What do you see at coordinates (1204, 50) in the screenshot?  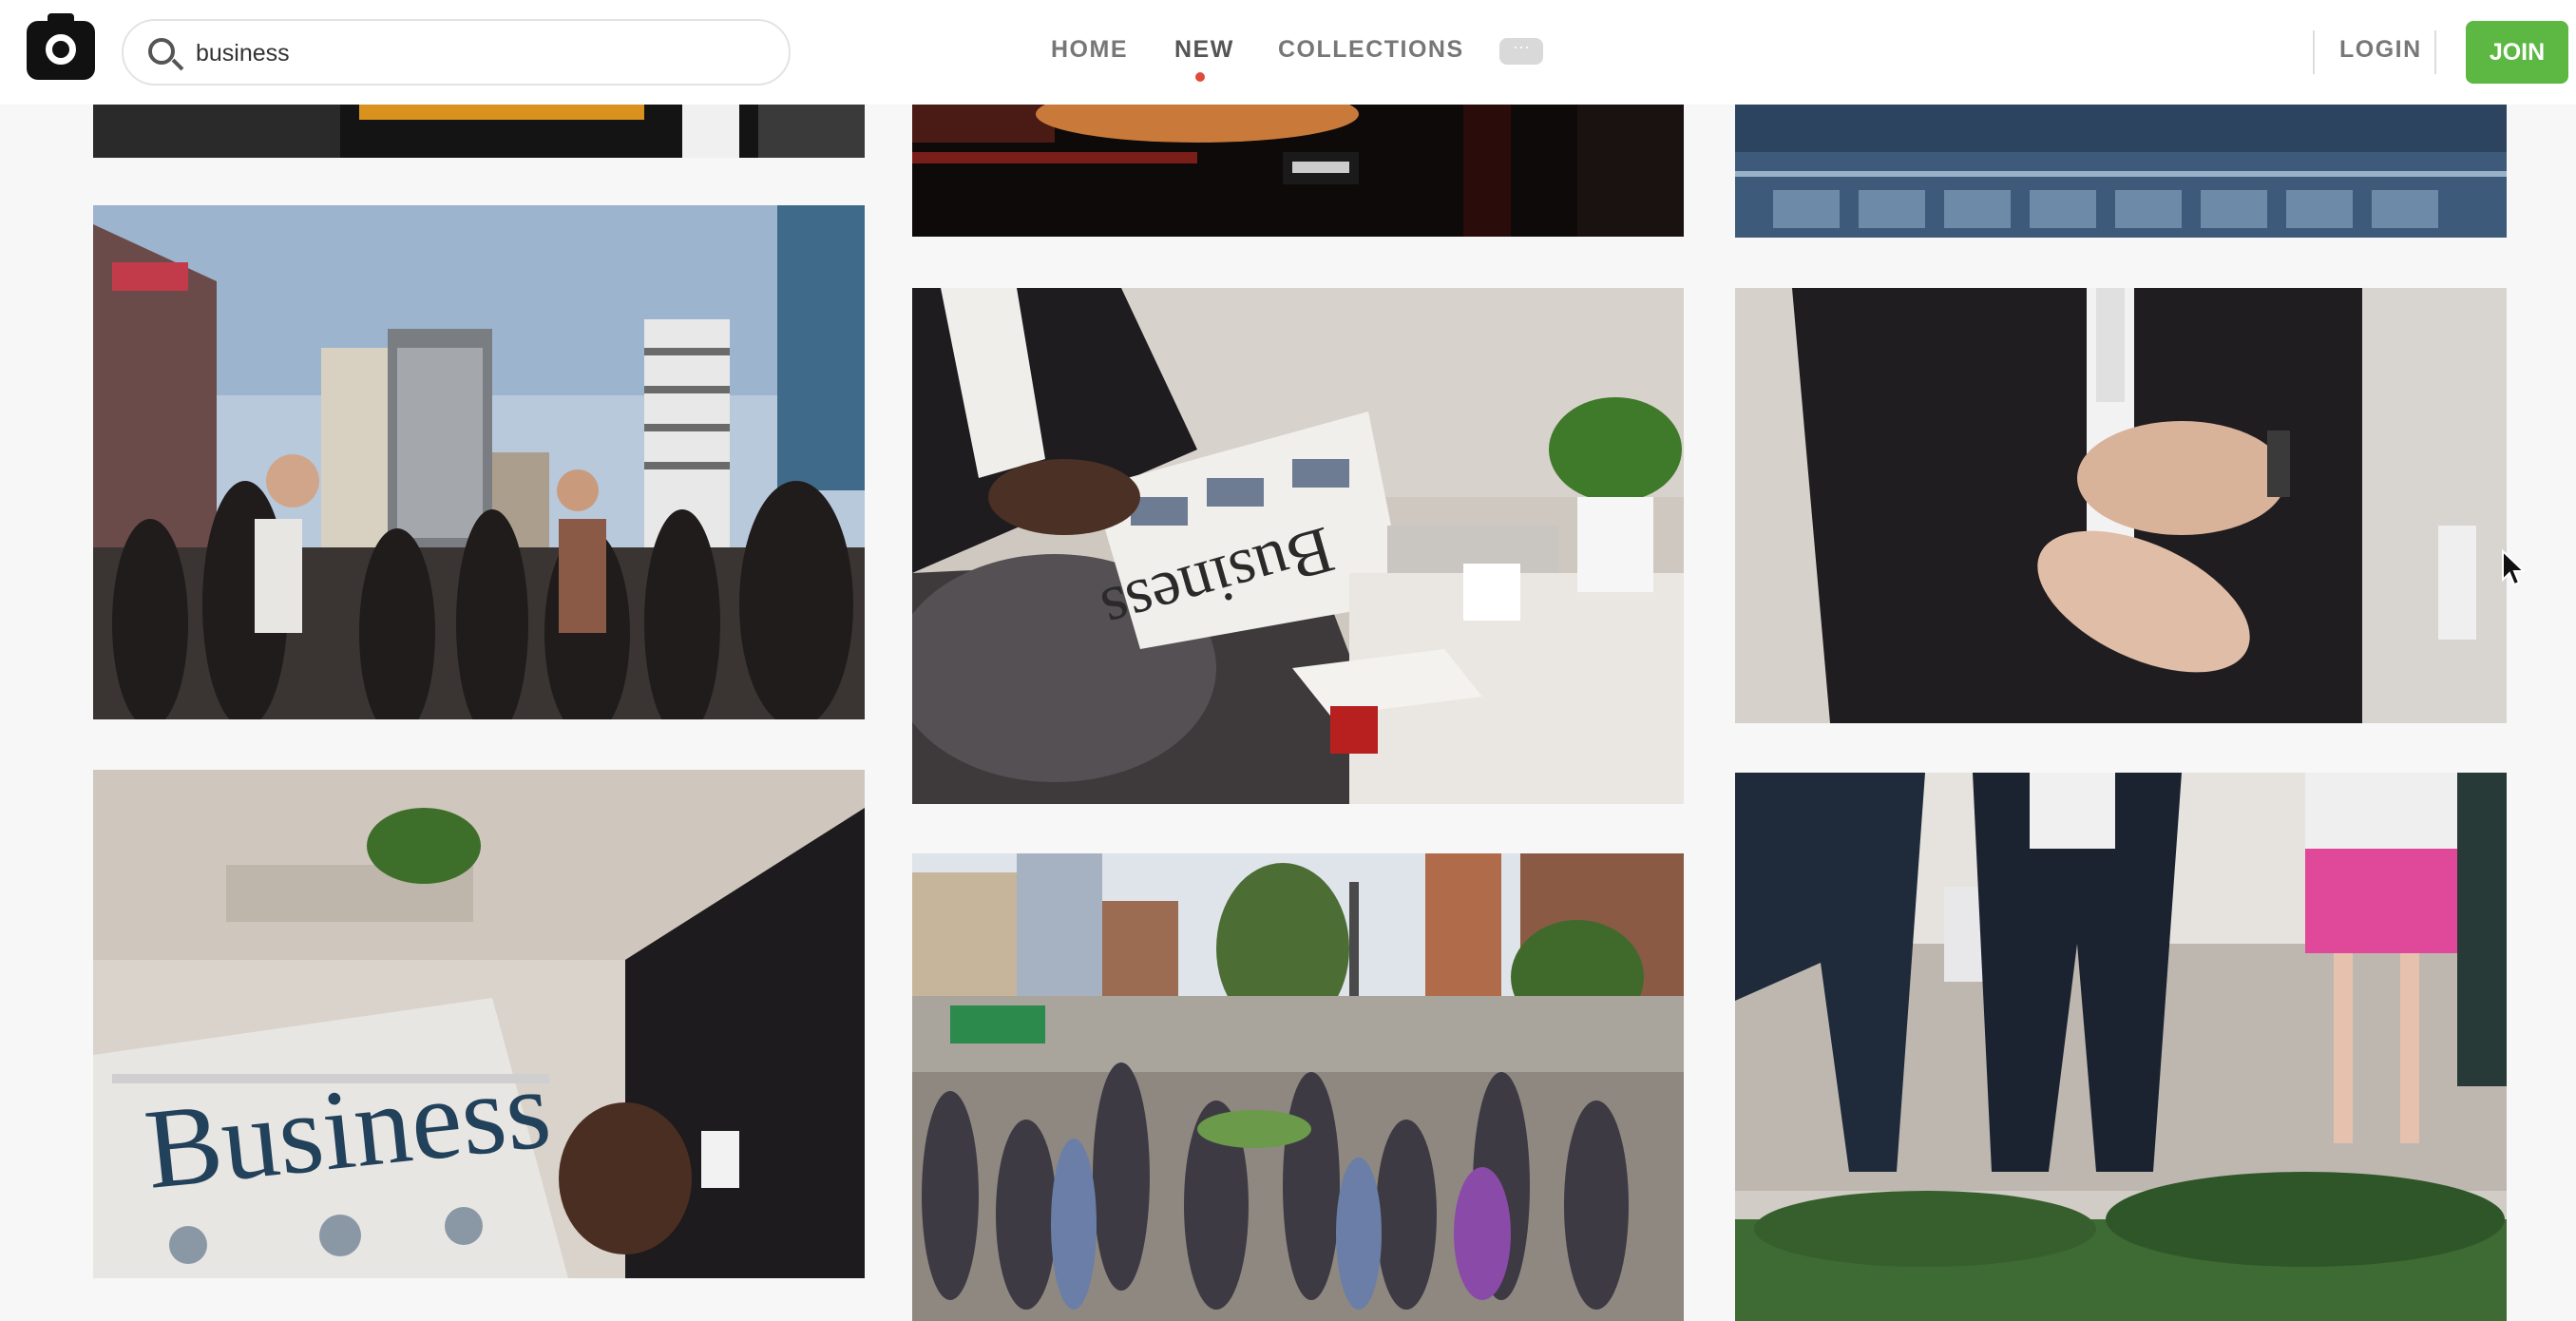 I see `nav-new: NEW` at bounding box center [1204, 50].